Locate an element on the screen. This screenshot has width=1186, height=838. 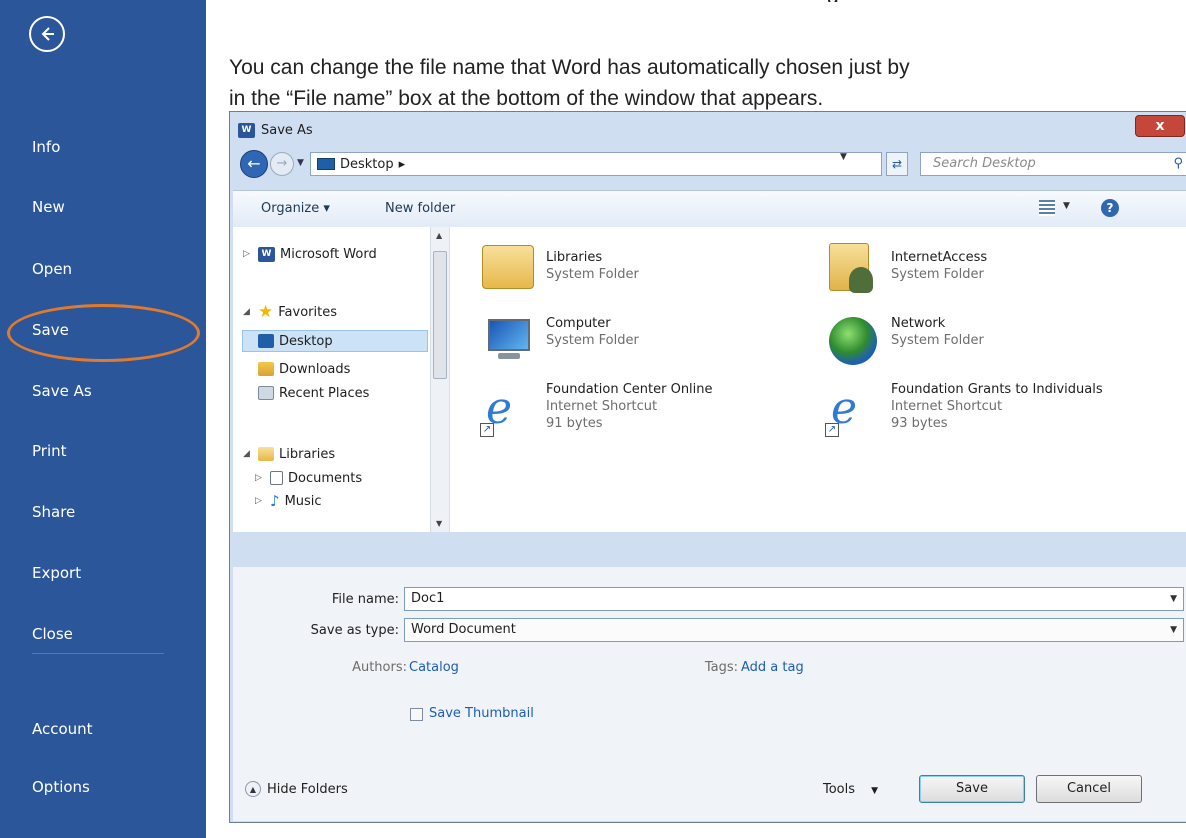
file-item: Network System Folder is located at coordinates (904, 341).